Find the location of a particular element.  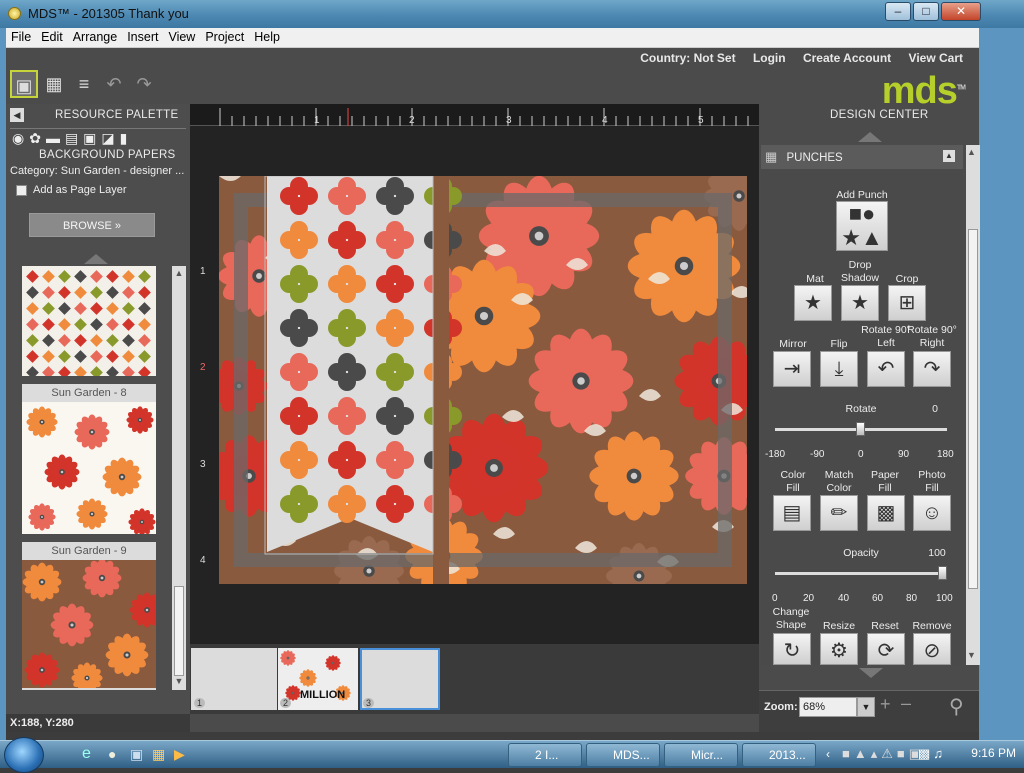

mirror-icon: ⇥ is located at coordinates (792, 369).